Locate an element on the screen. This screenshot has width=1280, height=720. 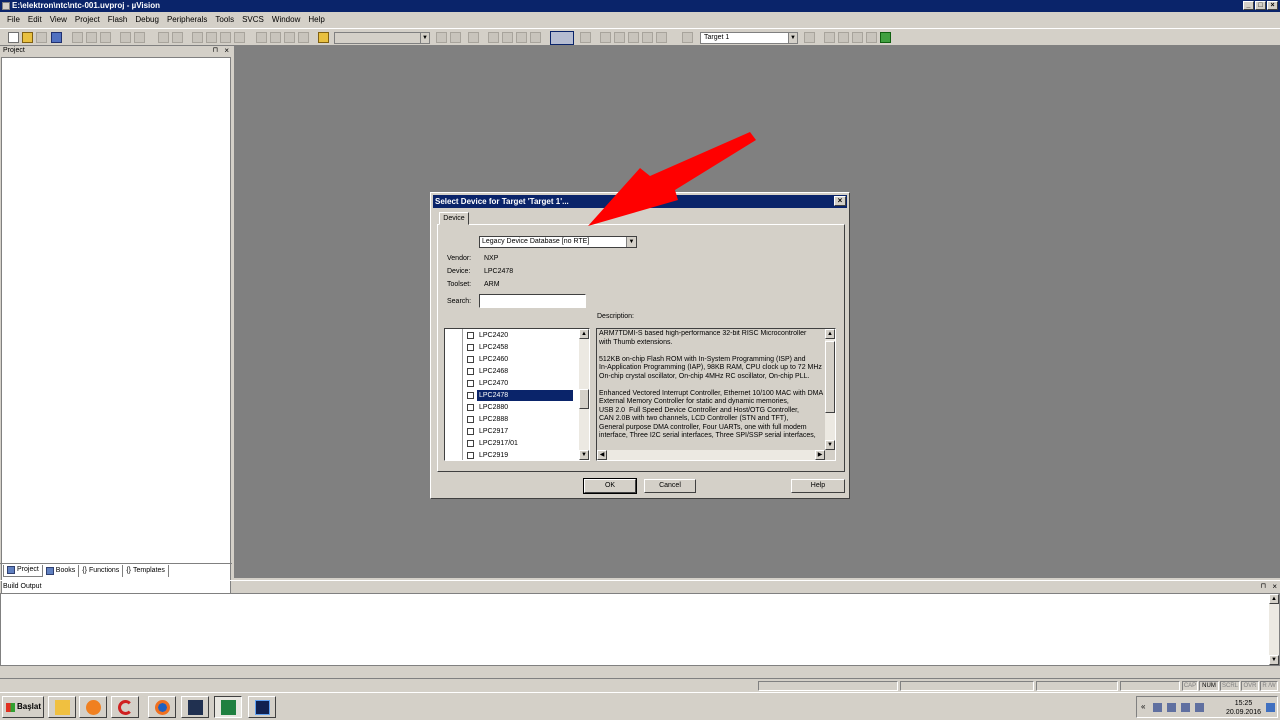
save-icon is located at coordinates (41, 37).